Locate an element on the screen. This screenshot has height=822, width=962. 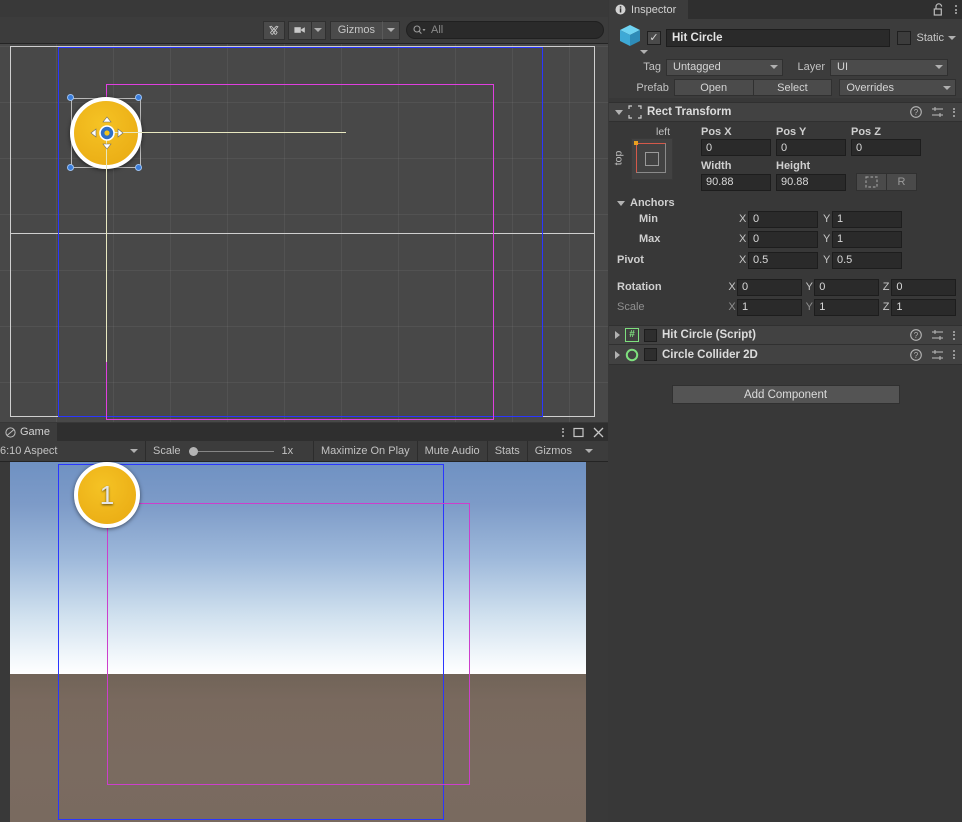
gizmos-dropdown-button is located at coordinates (391, 30).